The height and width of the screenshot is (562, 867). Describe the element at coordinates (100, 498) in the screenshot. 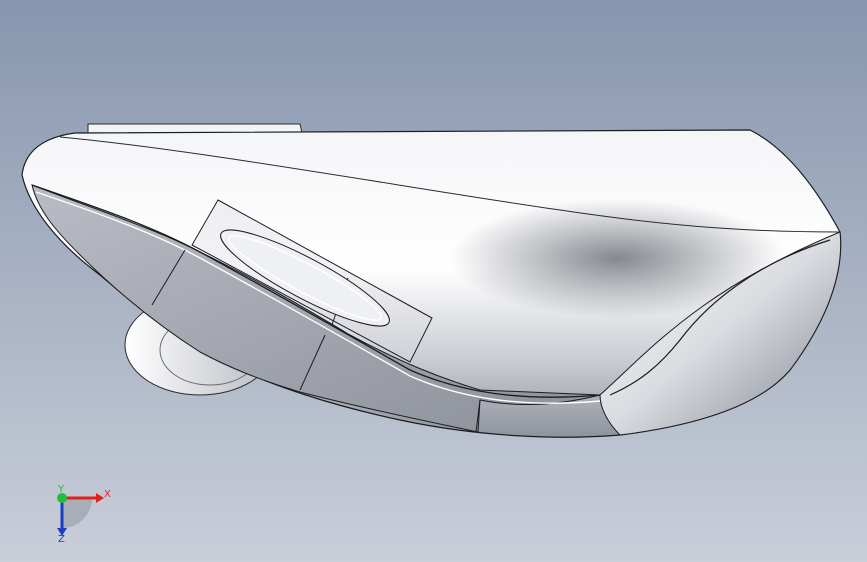

I see `x-axis-arrowhead-icon` at that location.